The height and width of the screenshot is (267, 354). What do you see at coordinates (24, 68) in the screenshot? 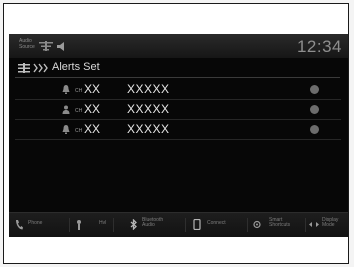
I see `tune-icon` at bounding box center [24, 68].